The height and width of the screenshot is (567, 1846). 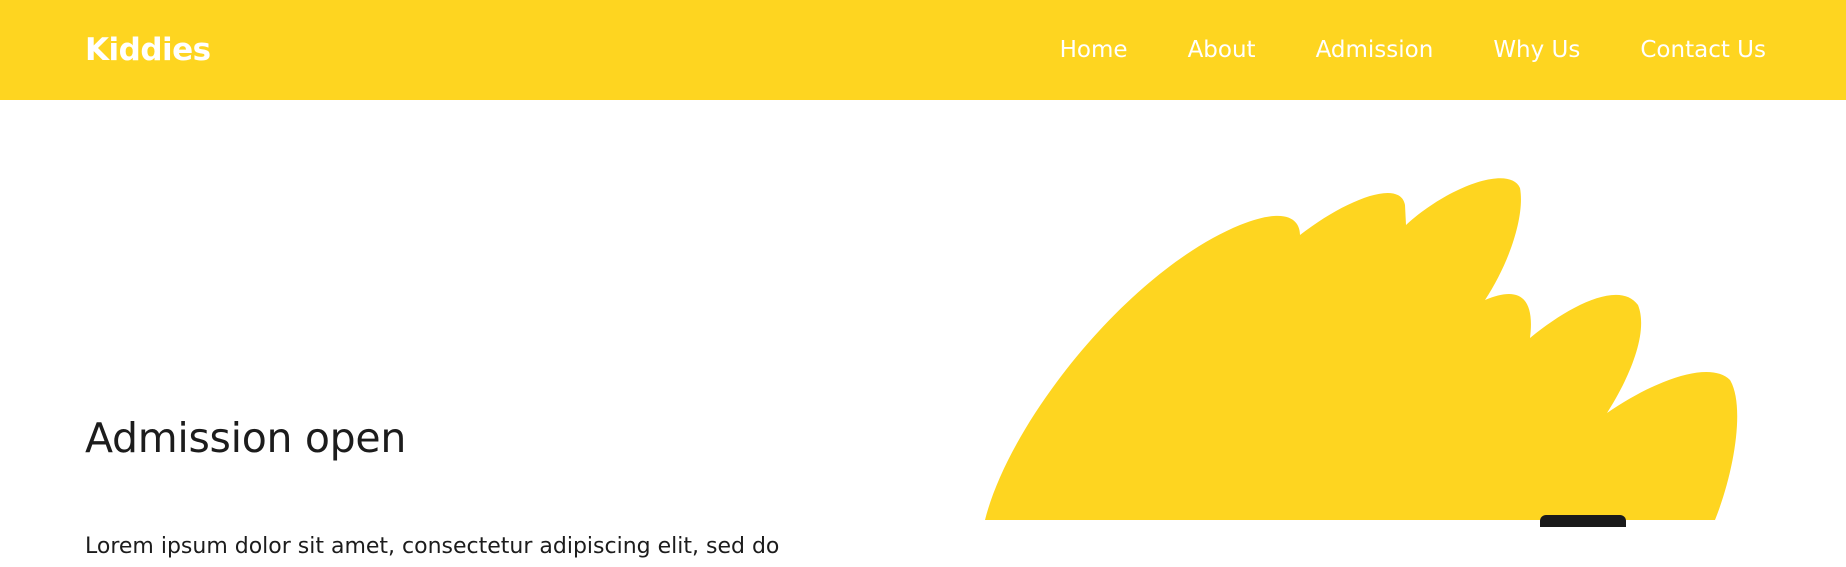 I want to click on nav-link-about: About, so click(x=1222, y=50).